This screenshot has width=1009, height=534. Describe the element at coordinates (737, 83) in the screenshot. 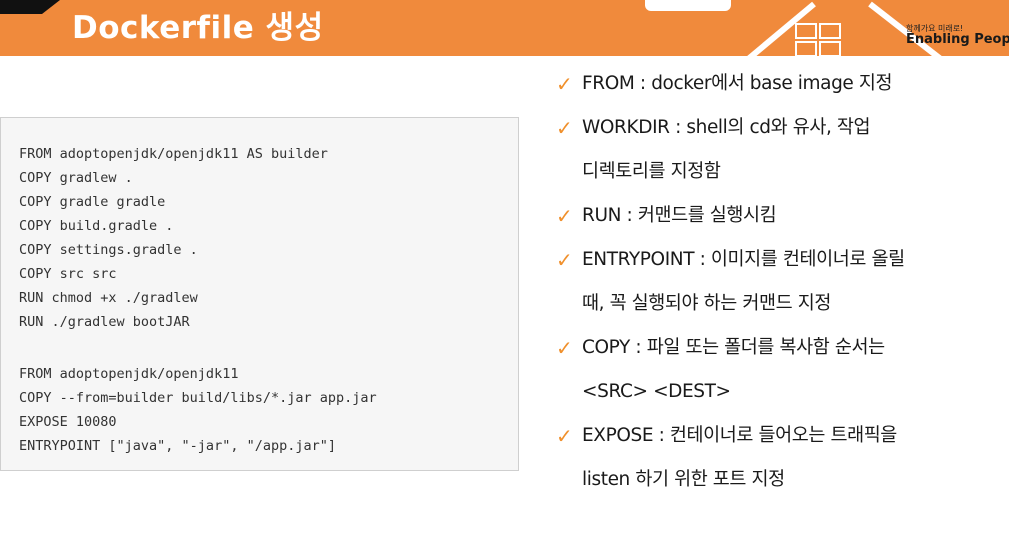

I see `list-item-text: FROM : docker에서 base image 지정` at that location.